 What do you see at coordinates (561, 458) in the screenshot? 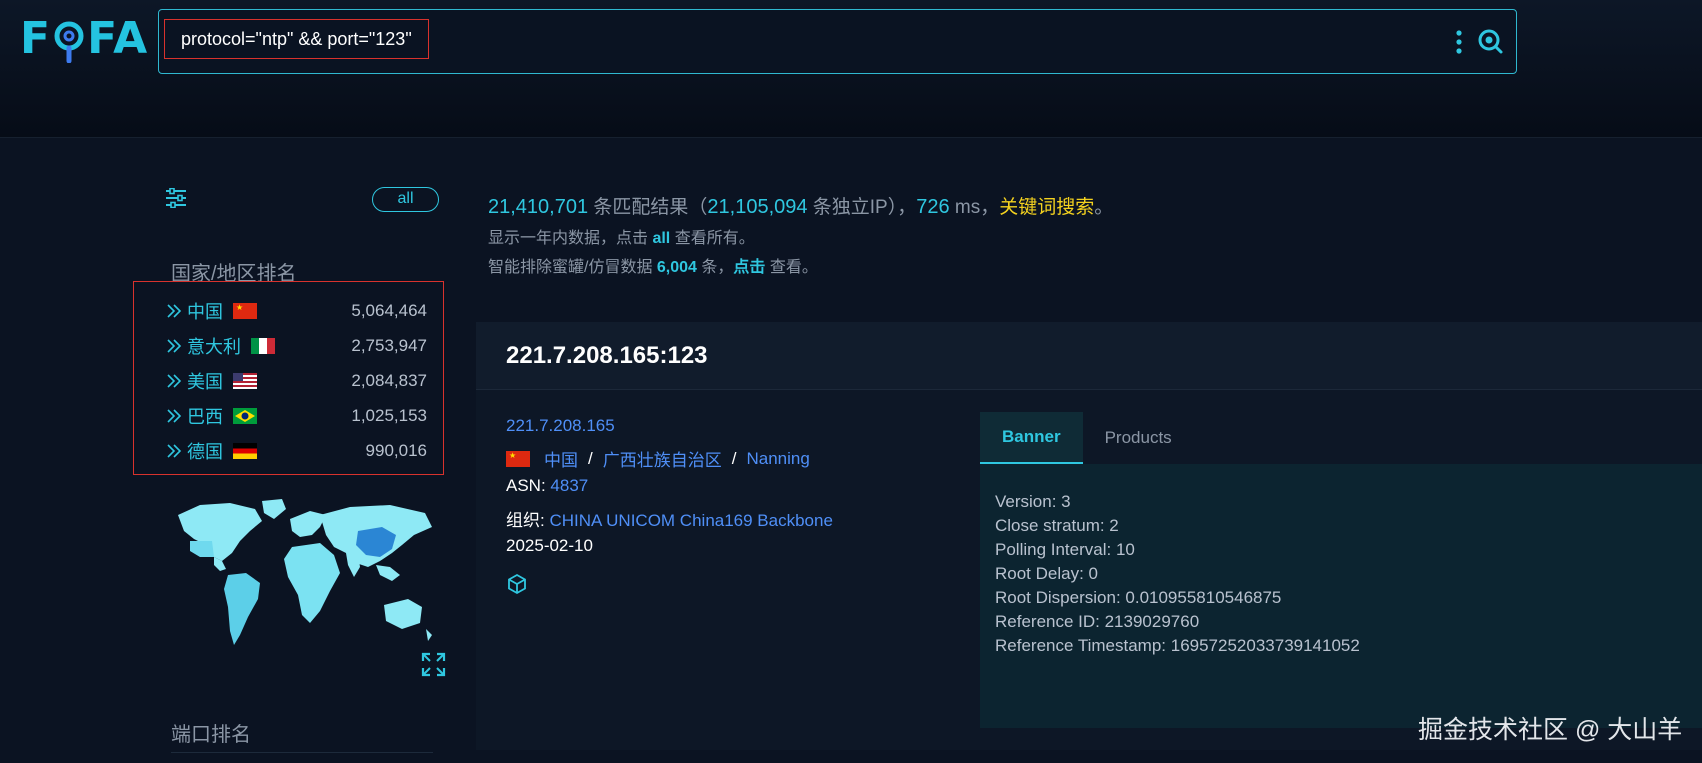
I see `country-link: 中国` at bounding box center [561, 458].